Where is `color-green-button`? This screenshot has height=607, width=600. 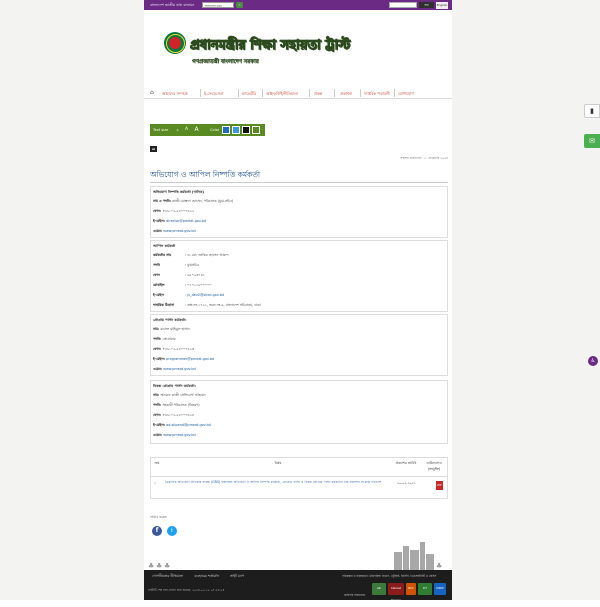 color-green-button is located at coordinates (256, 130).